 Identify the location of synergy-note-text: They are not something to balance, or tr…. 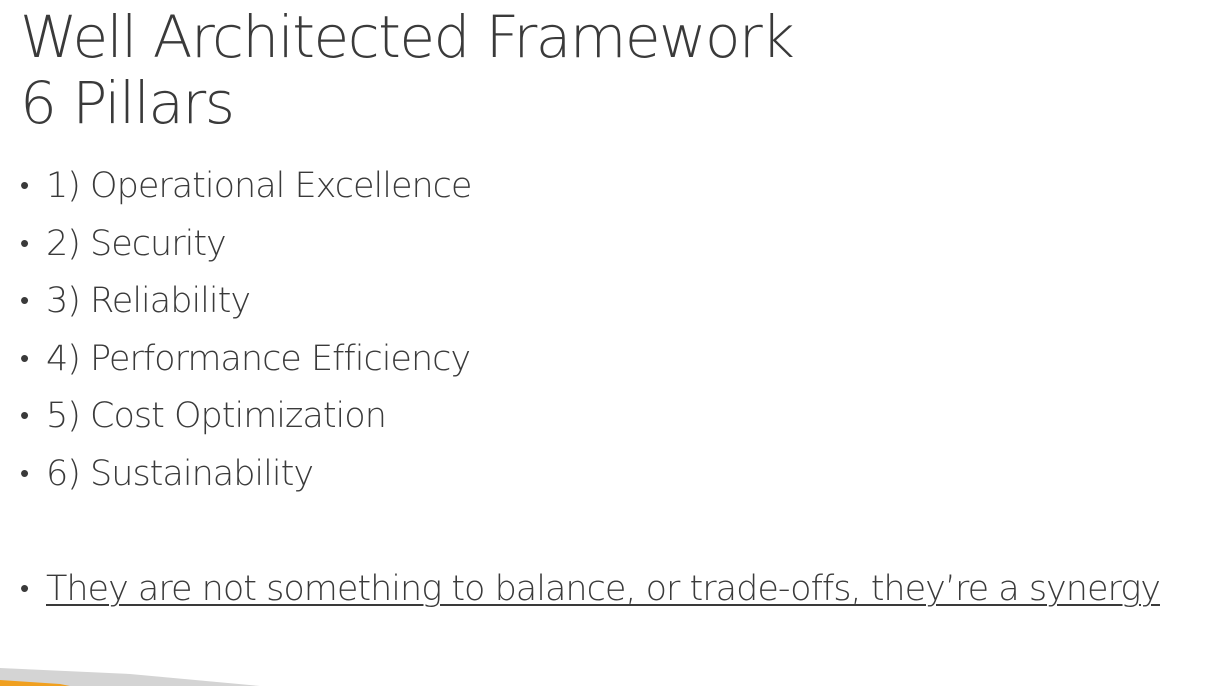
(603, 589).